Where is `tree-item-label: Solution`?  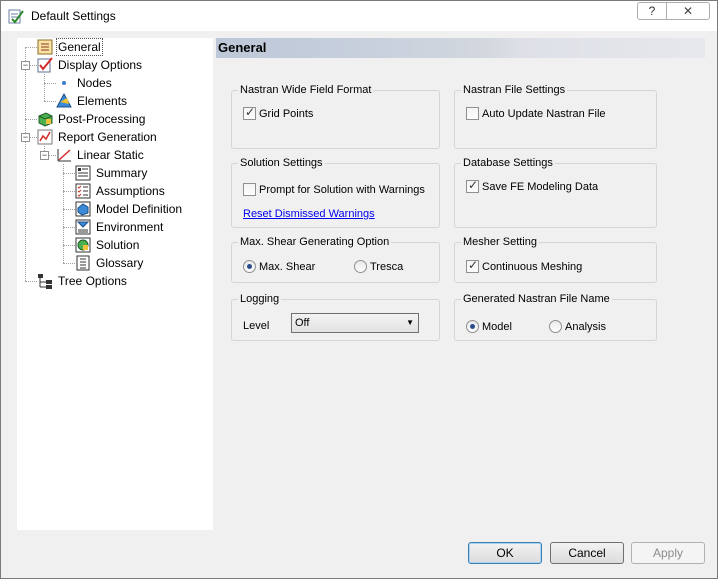
tree-item-label: Solution is located at coordinates (118, 245).